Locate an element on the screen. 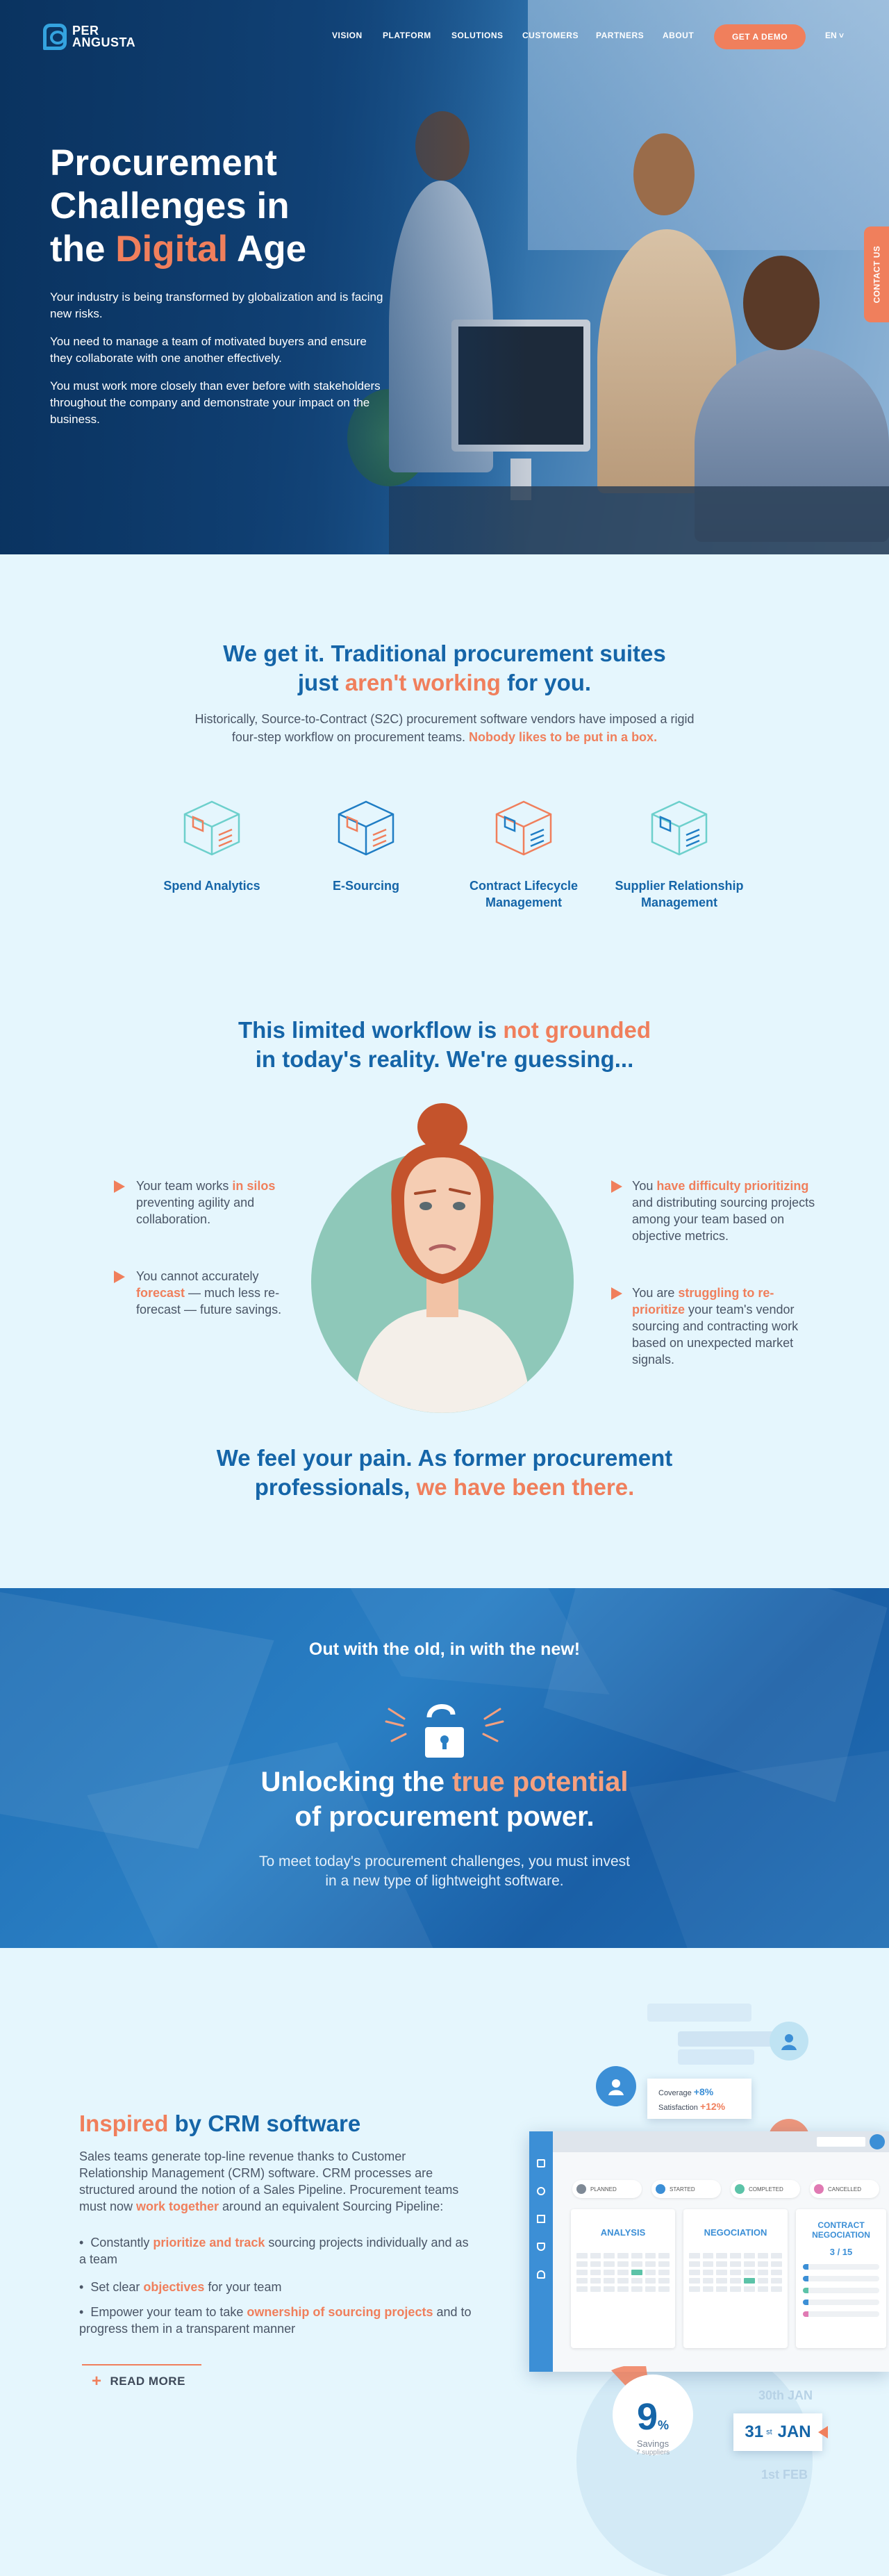  nav-item-solutions: SOLUTIONS is located at coordinates (477, 35).